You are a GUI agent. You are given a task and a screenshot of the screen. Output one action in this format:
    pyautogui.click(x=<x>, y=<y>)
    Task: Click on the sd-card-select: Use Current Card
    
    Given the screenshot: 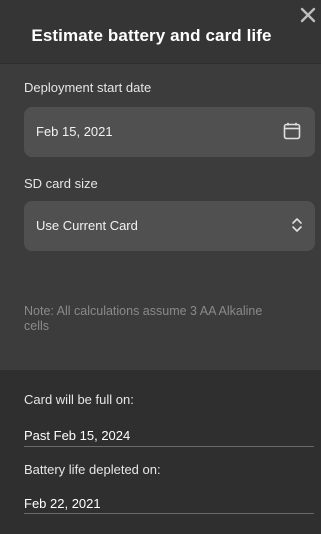 What is the action you would take?
    pyautogui.click(x=169, y=226)
    